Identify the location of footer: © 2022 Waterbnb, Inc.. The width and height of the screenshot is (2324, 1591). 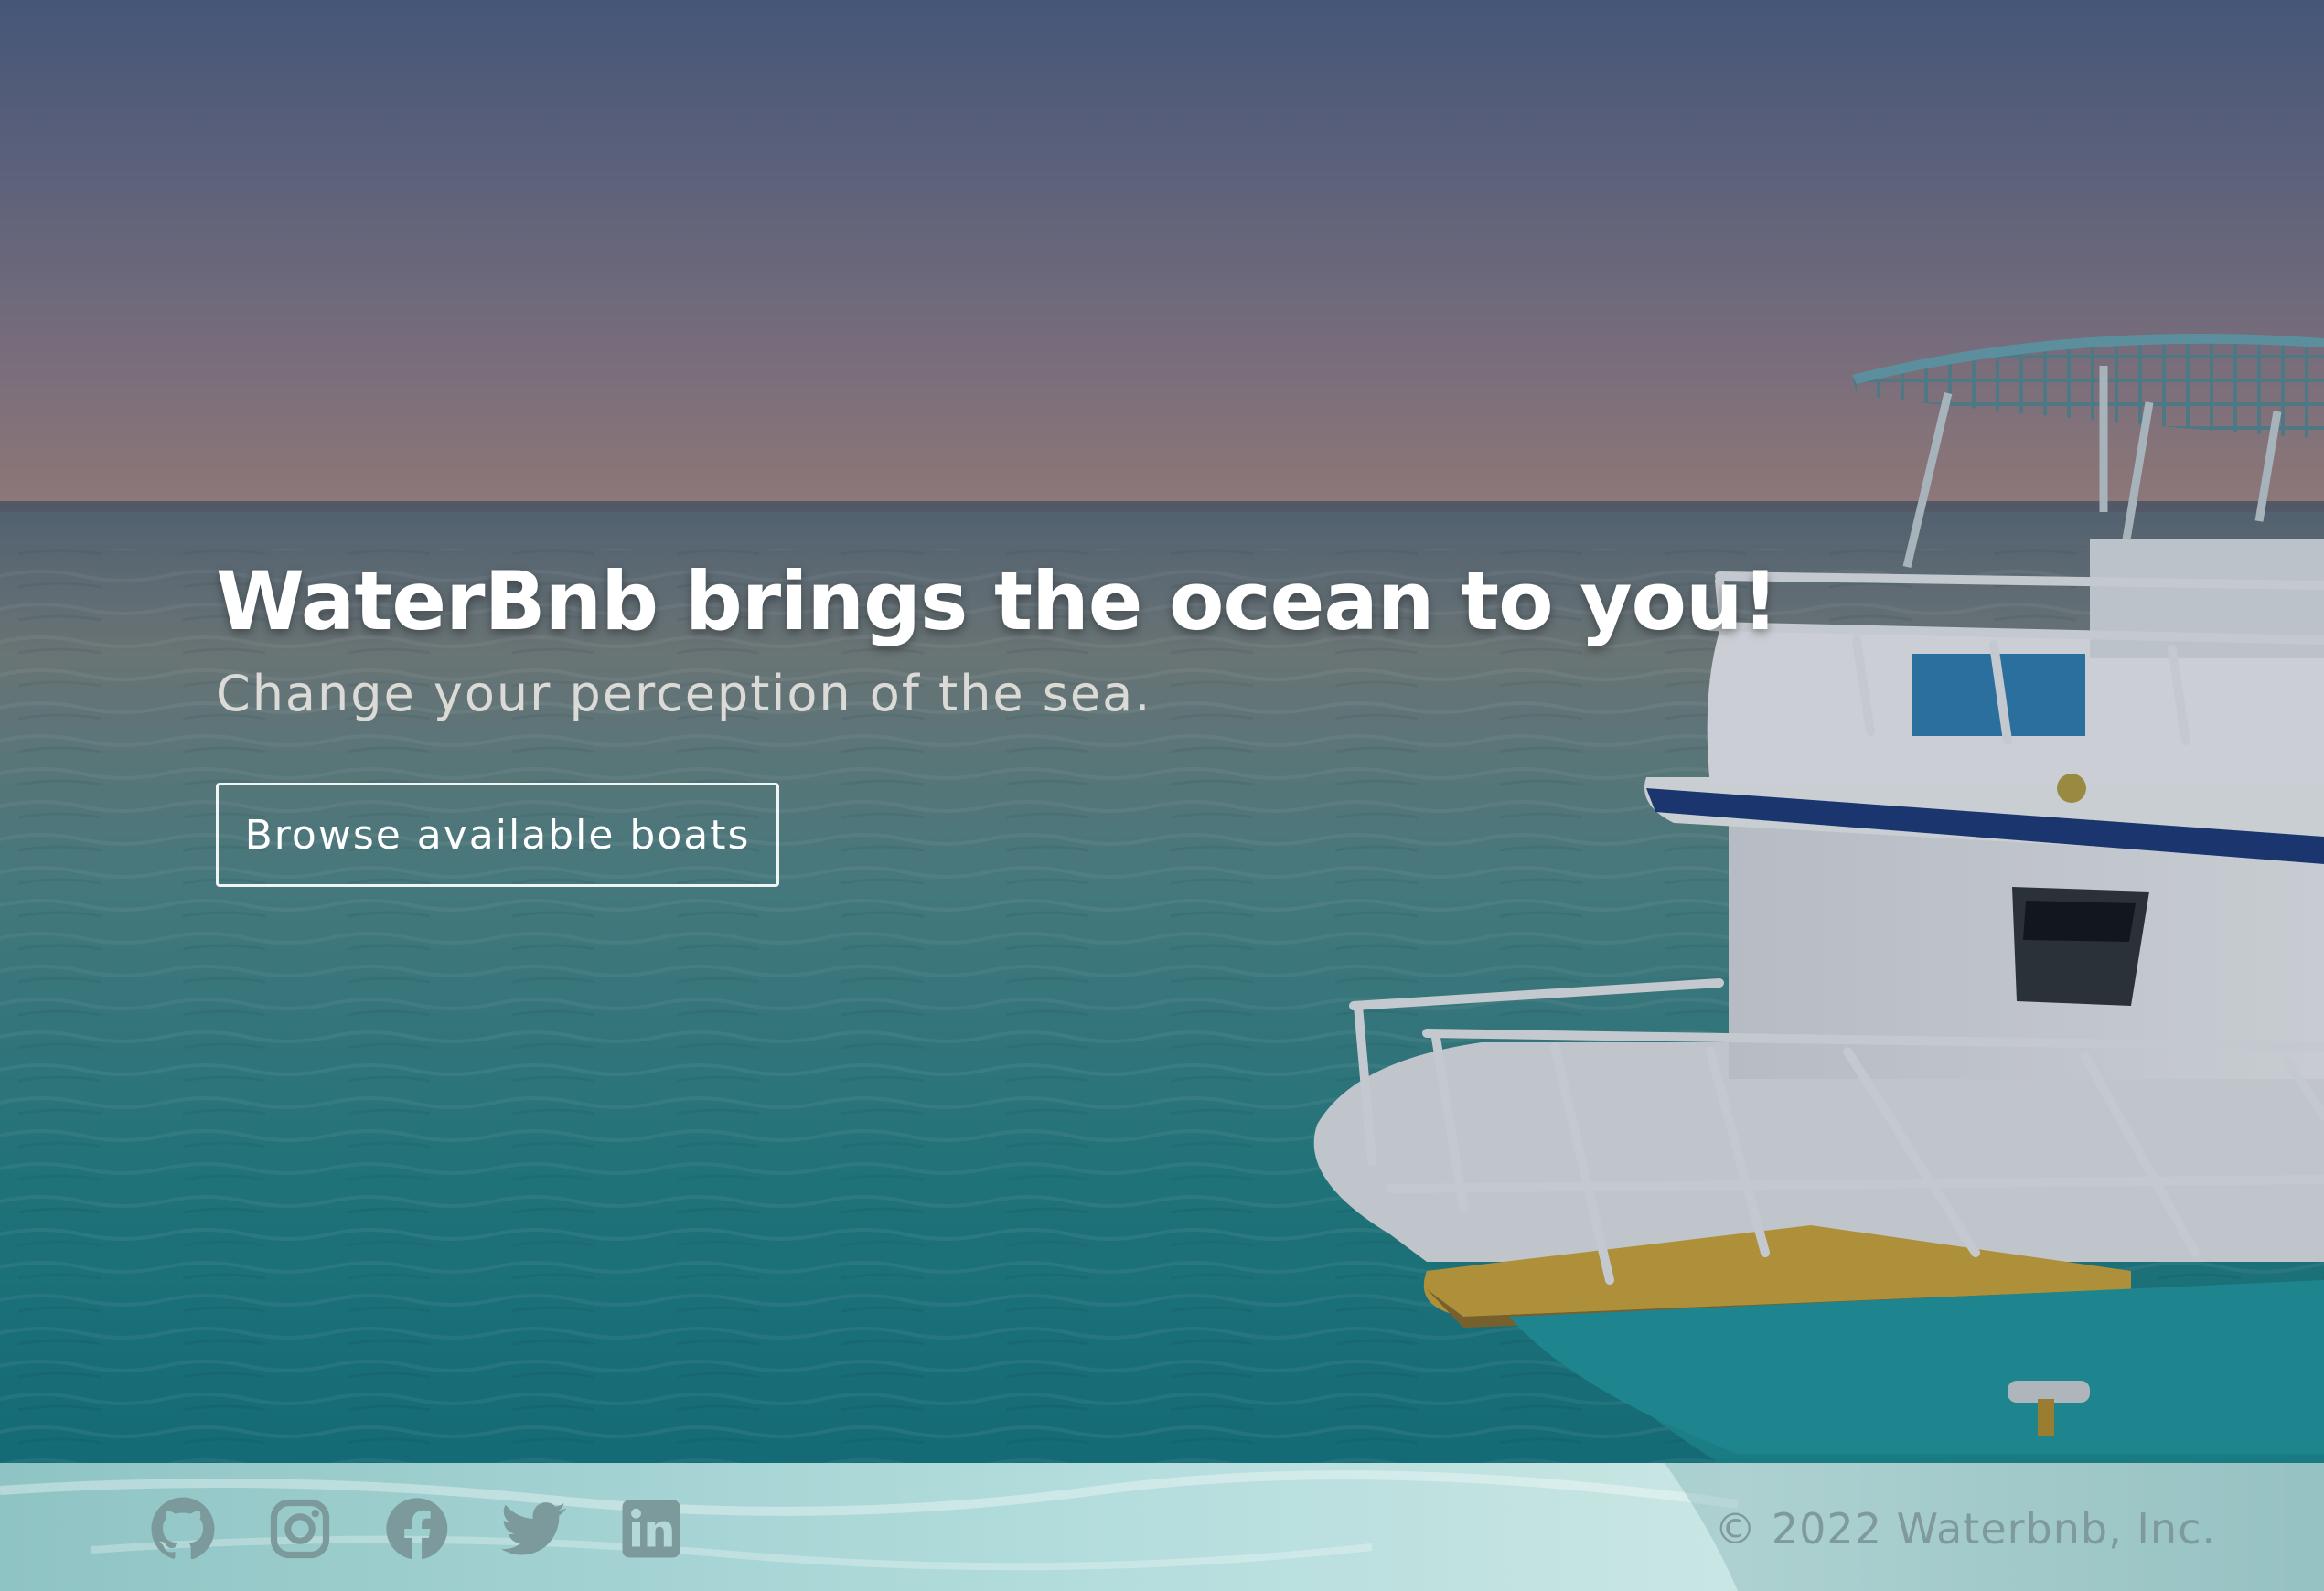
(1162, 1527).